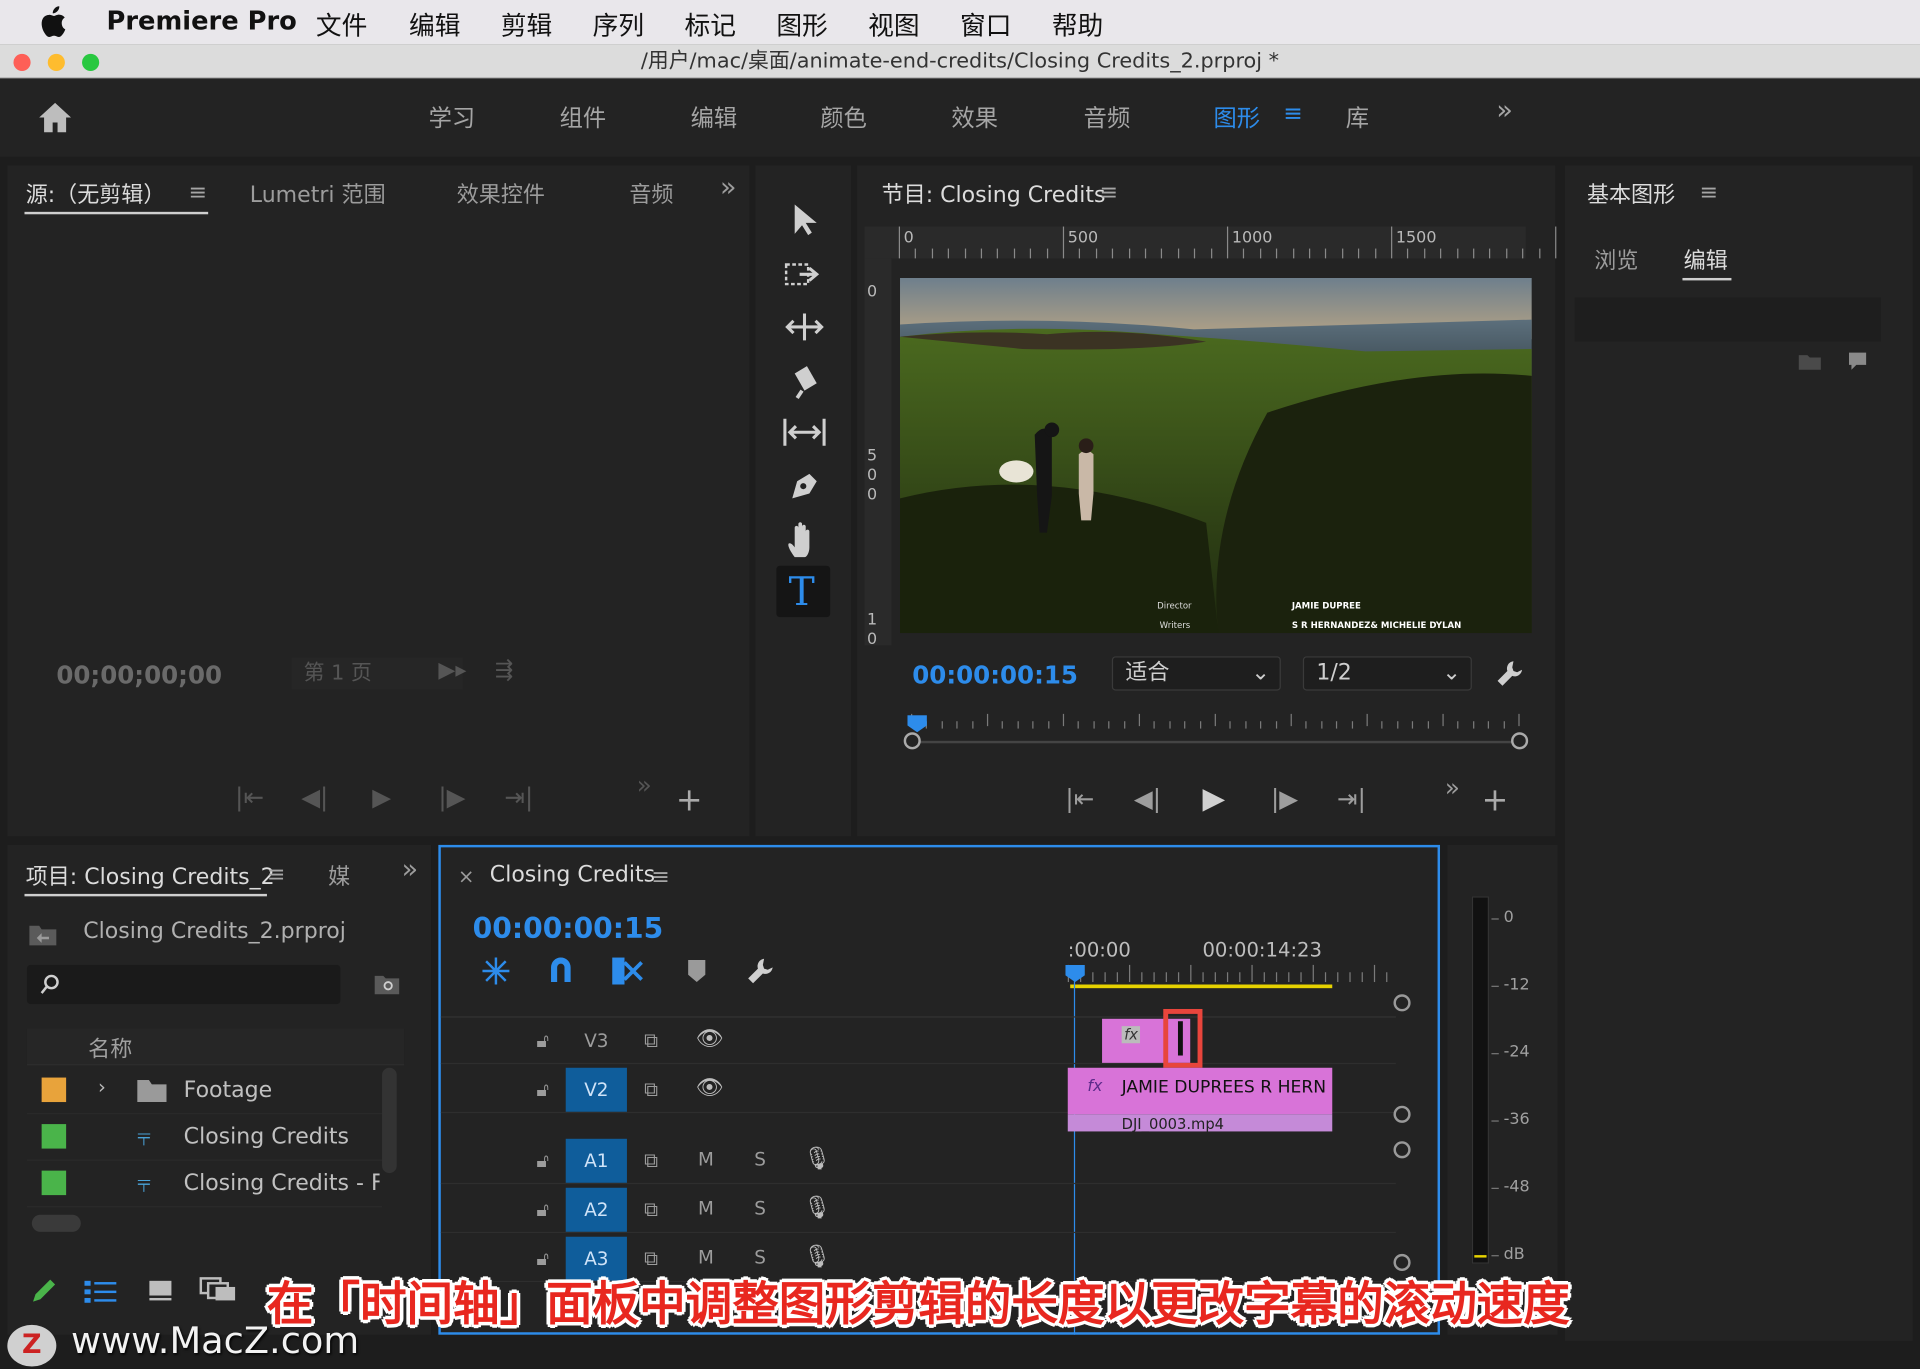 The width and height of the screenshot is (1920, 1369). Describe the element at coordinates (183, 984) in the screenshot. I see `search-input` at that location.